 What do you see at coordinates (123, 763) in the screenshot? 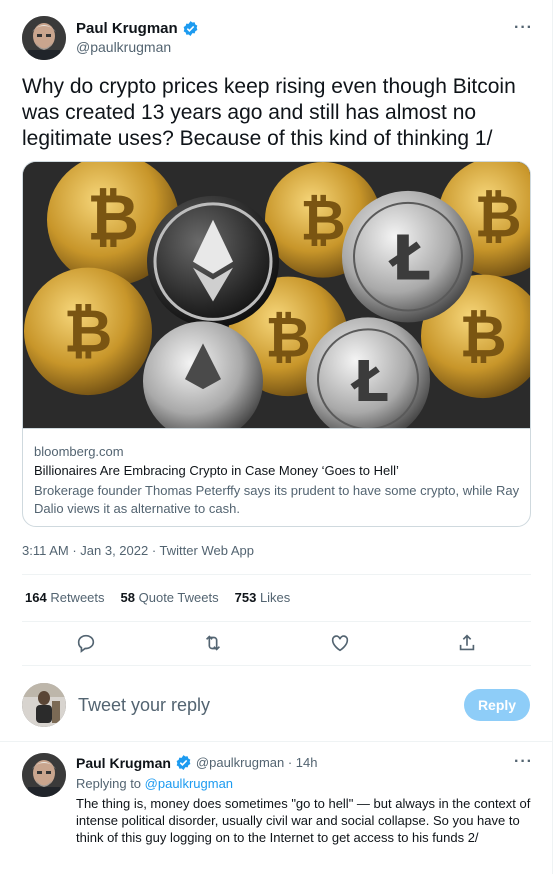
I see `reply-author-name: Paul Krugman` at bounding box center [123, 763].